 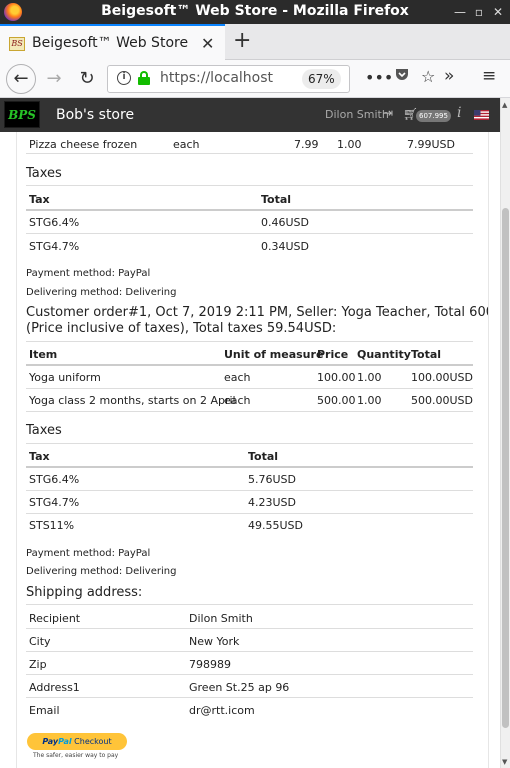 I want to click on item-price: 7.99, so click(x=306, y=144).